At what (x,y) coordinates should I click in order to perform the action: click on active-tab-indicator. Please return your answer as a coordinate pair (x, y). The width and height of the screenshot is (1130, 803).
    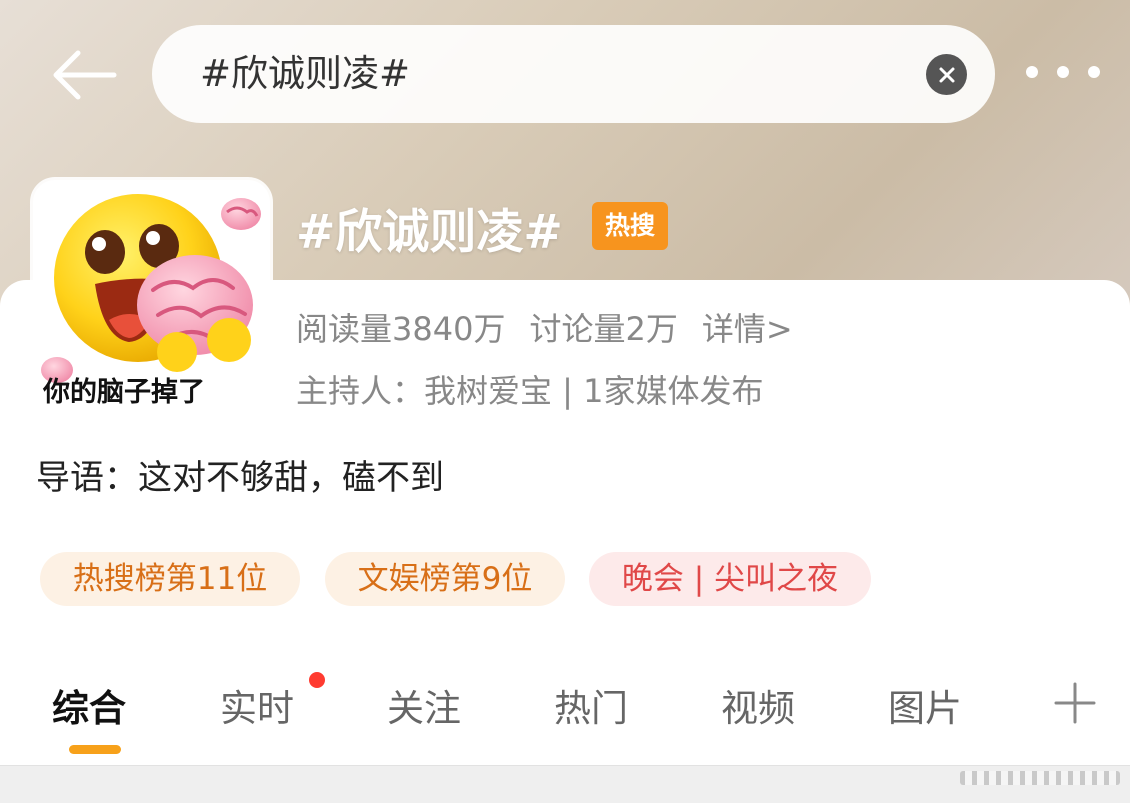
    Looking at the image, I should click on (95, 749).